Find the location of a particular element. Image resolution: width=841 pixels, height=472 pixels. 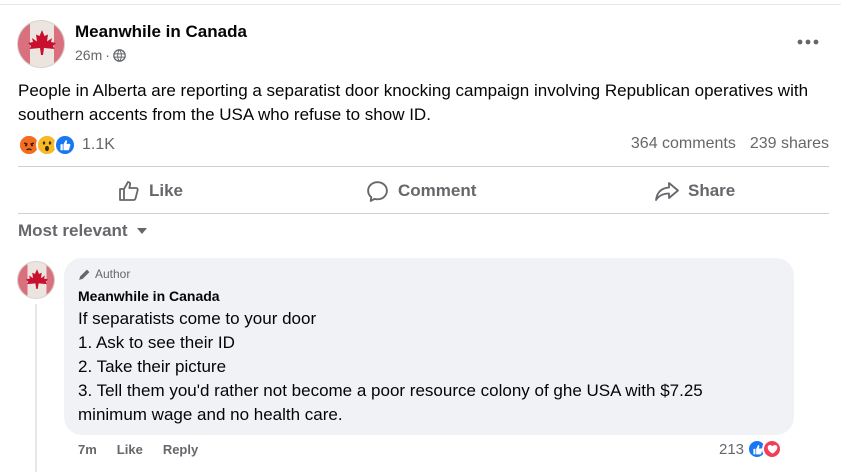

like-button: Like is located at coordinates (150, 191).